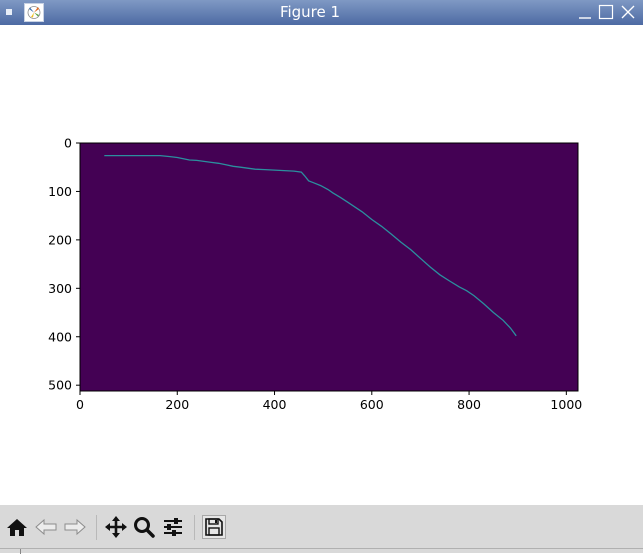  I want to click on save-floppy-icon, so click(214, 527).